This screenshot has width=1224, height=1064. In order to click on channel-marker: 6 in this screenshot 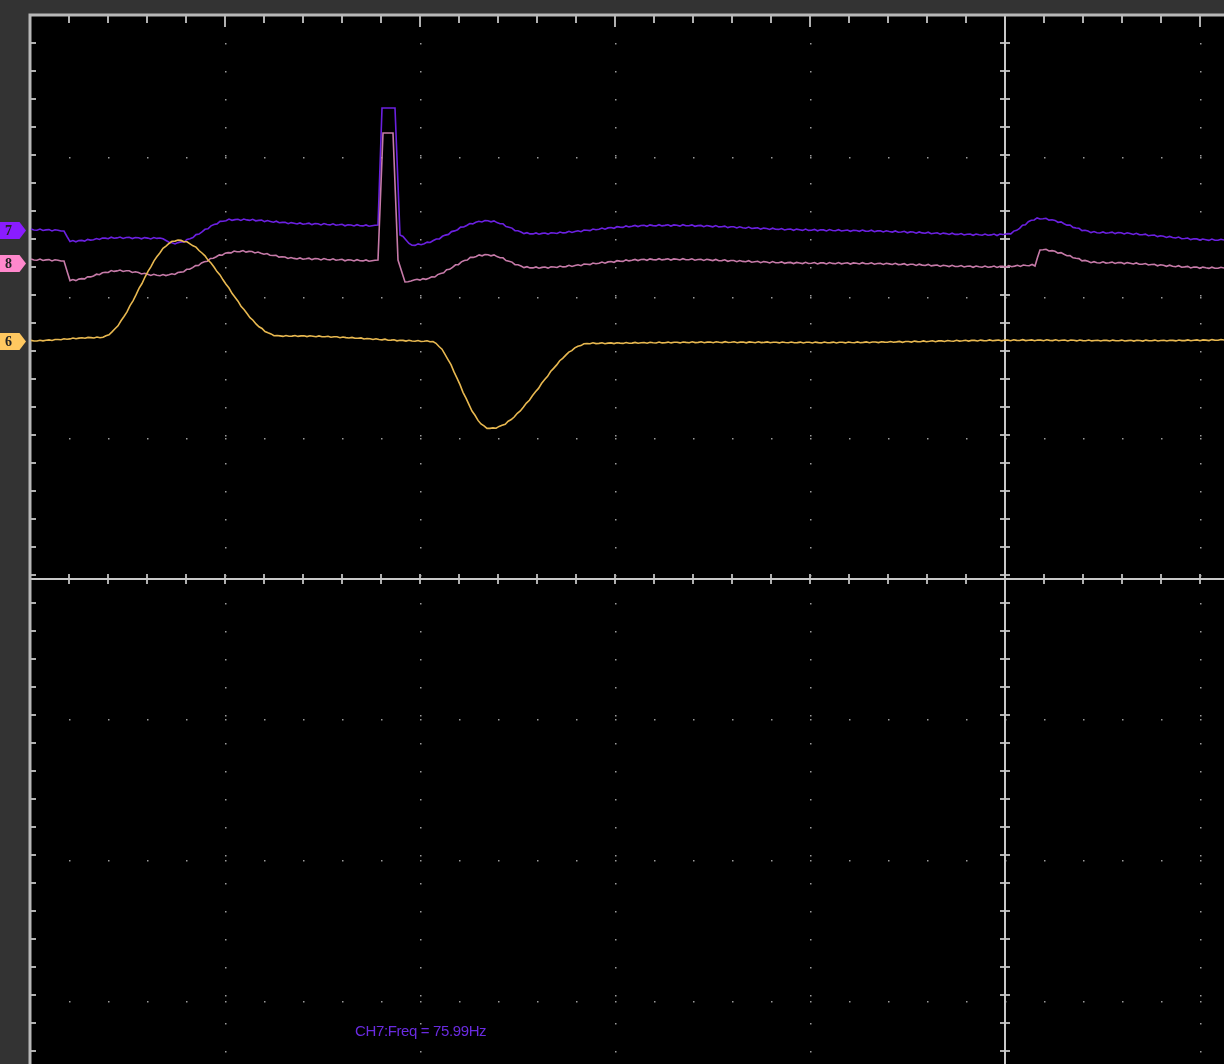, I will do `click(13, 341)`.